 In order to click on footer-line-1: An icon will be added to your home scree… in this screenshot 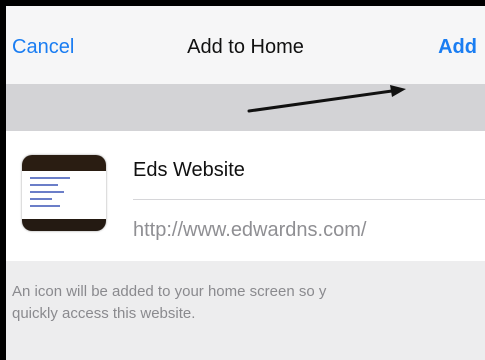, I will do `click(169, 291)`.